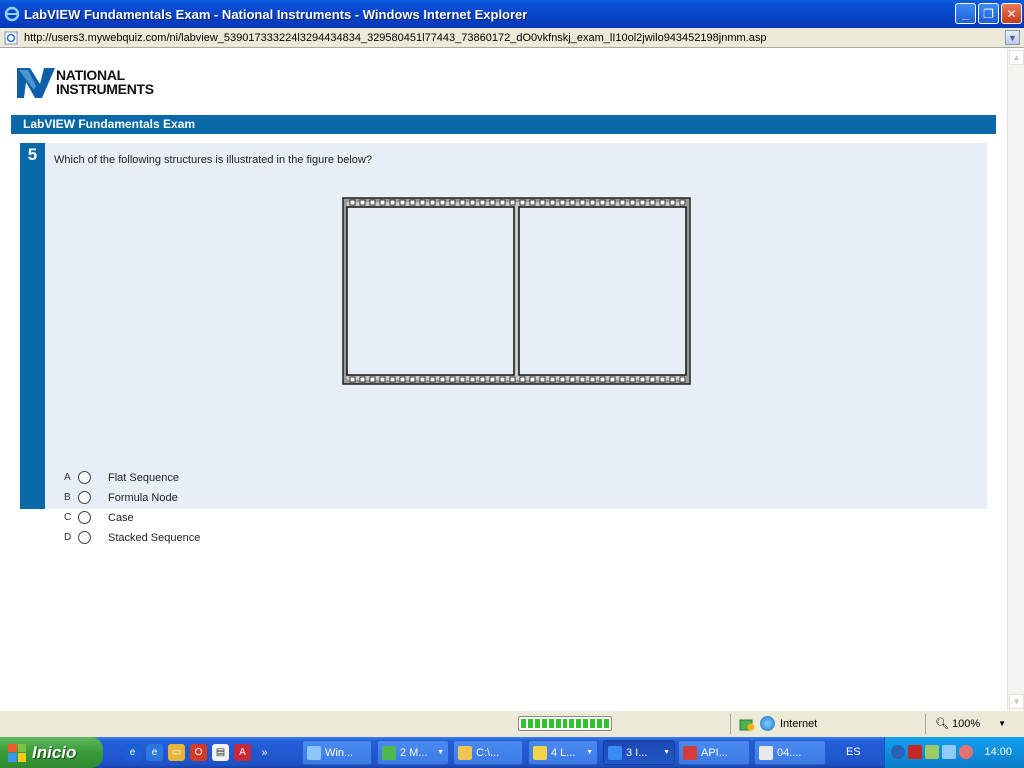  I want to click on tray-back-icon, so click(898, 752).